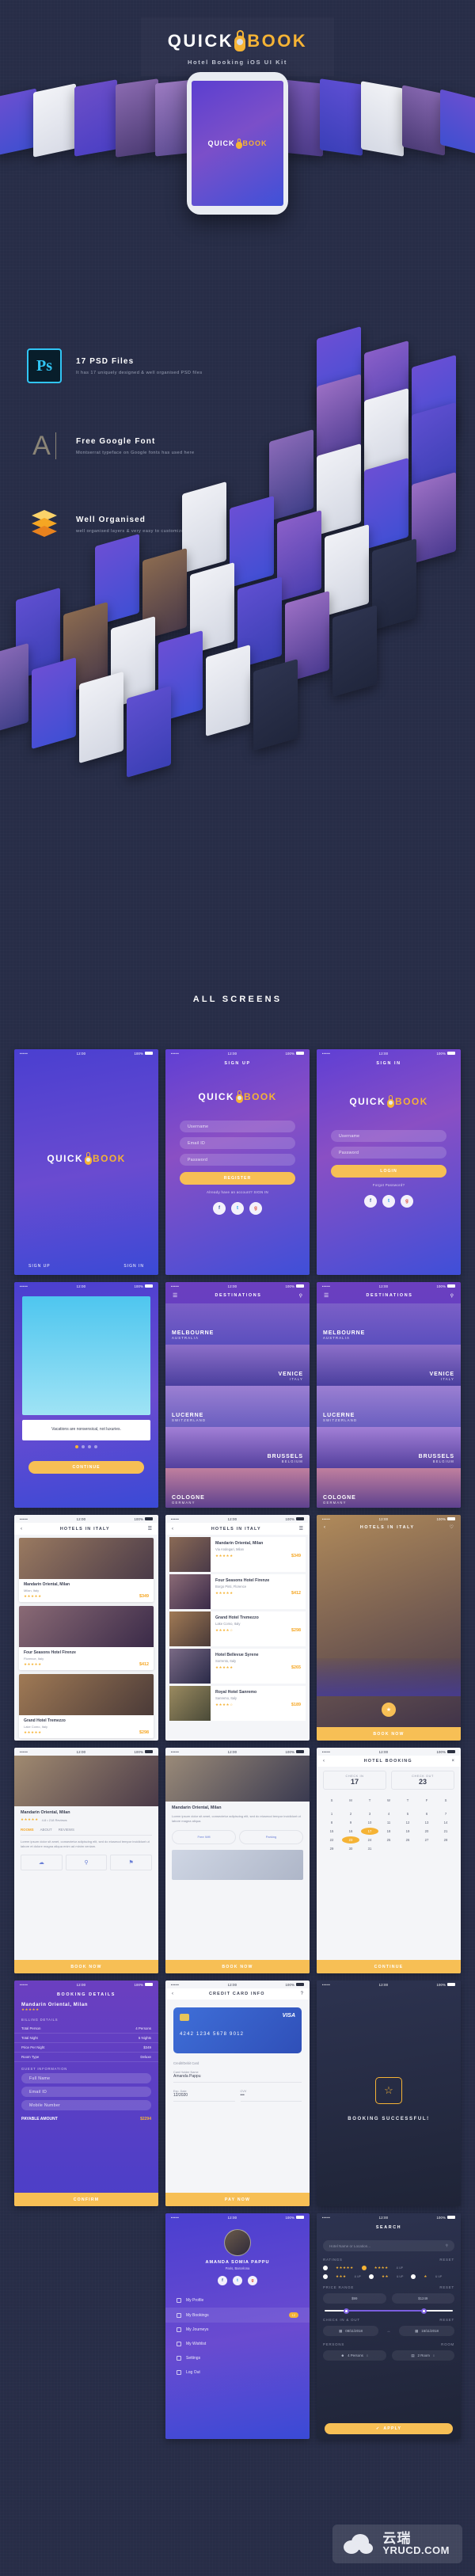 The image size is (475, 2576). What do you see at coordinates (445, 1822) in the screenshot?
I see `calendar-day: 14` at bounding box center [445, 1822].